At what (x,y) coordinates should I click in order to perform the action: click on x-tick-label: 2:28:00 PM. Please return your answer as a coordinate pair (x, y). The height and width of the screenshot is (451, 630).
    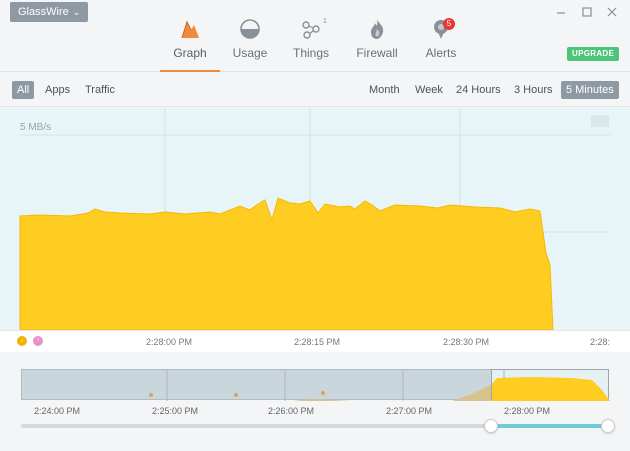
    Looking at the image, I should click on (169, 342).